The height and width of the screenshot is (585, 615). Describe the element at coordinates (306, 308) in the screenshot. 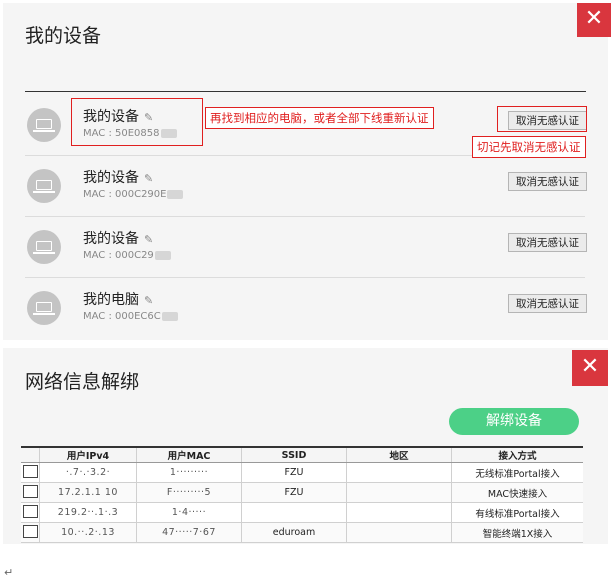

I see `device-row: 我的电脑 ✎ MAC : 000EC6C 取消无感认证` at that location.